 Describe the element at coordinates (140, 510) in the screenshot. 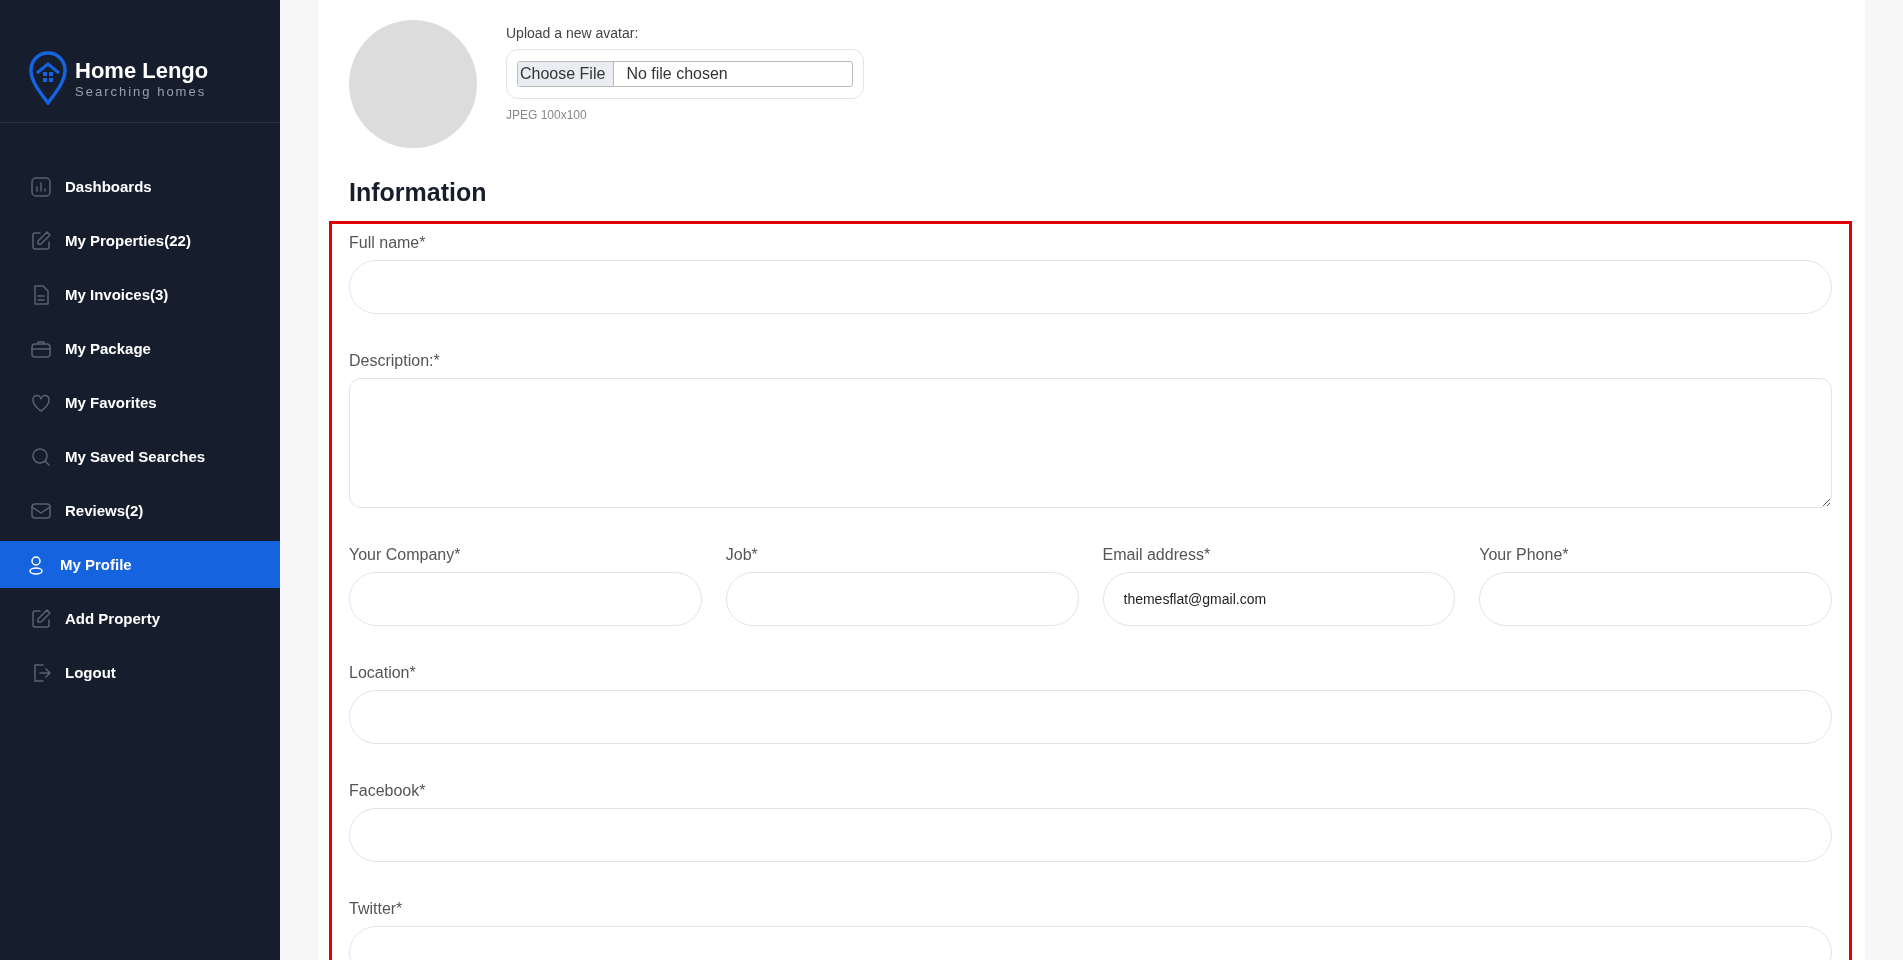

I see `sidebar-item: Reviews(2)` at that location.